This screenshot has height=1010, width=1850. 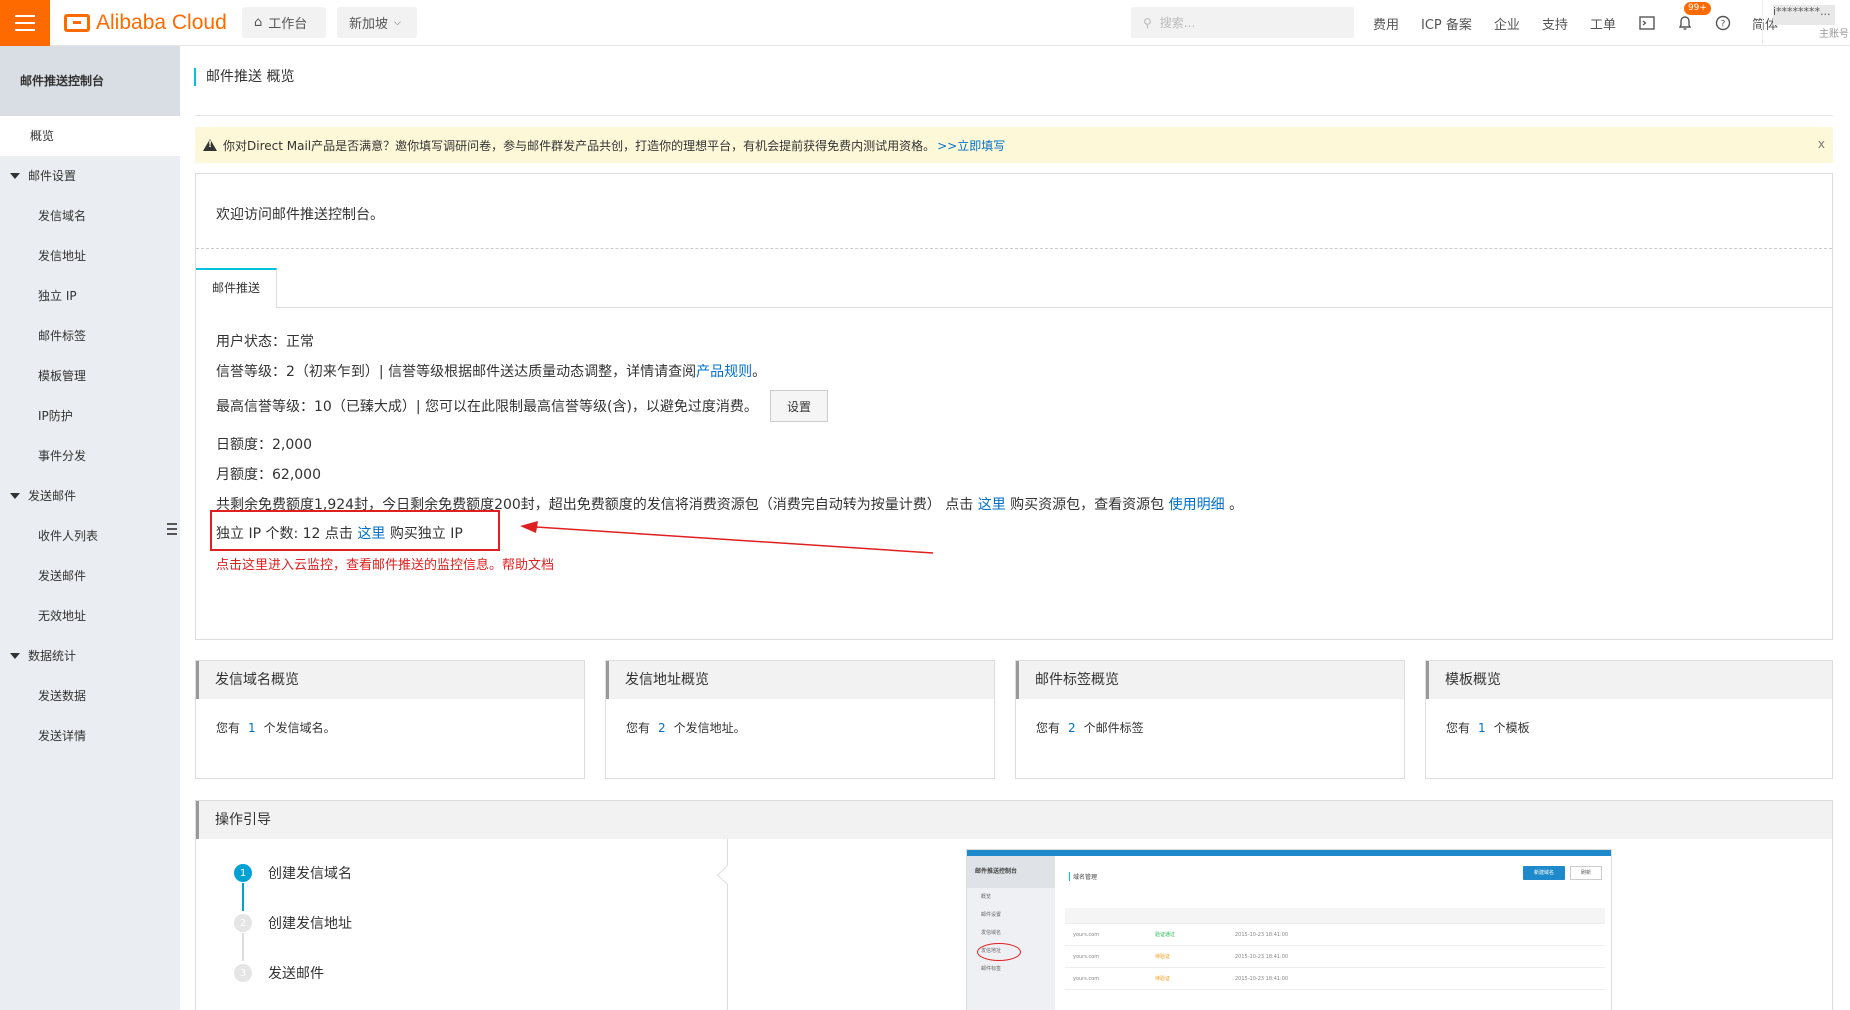 What do you see at coordinates (1386, 23) in the screenshot?
I see `top-link-fees: 费用` at bounding box center [1386, 23].